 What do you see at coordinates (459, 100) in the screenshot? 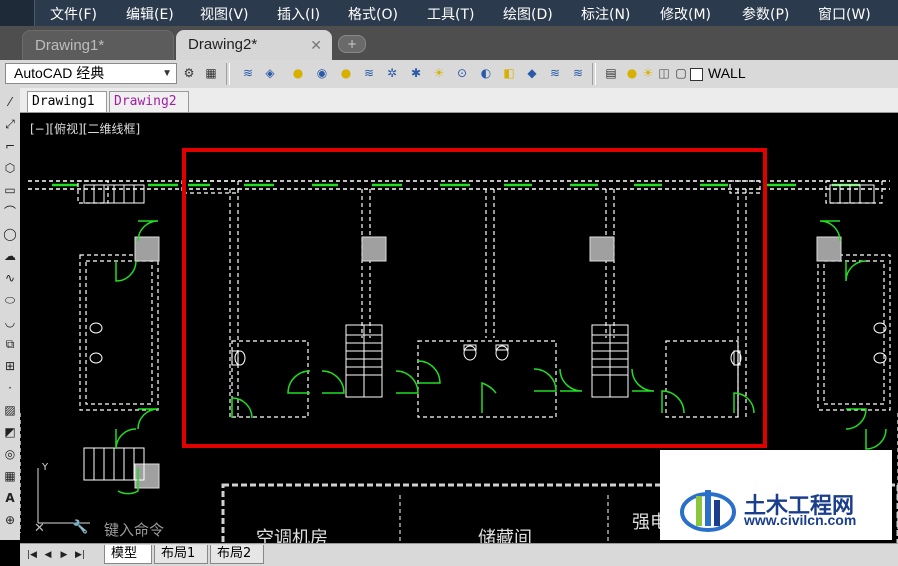
I see `document-tab-bar: Drawing1 Drawing2` at bounding box center [459, 100].